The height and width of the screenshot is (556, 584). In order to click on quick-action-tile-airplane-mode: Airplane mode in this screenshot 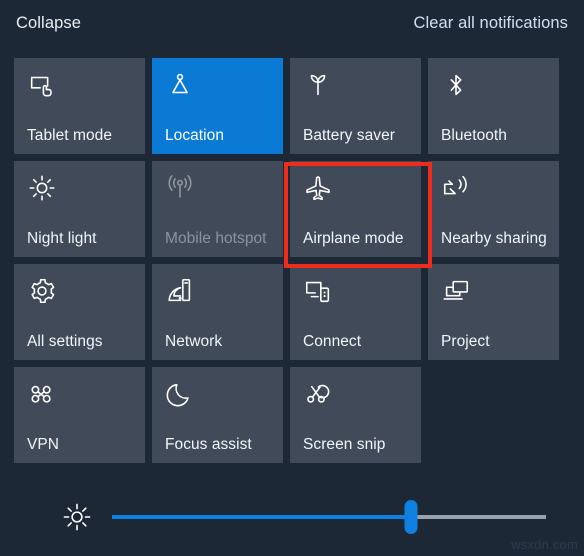, I will do `click(355, 209)`.